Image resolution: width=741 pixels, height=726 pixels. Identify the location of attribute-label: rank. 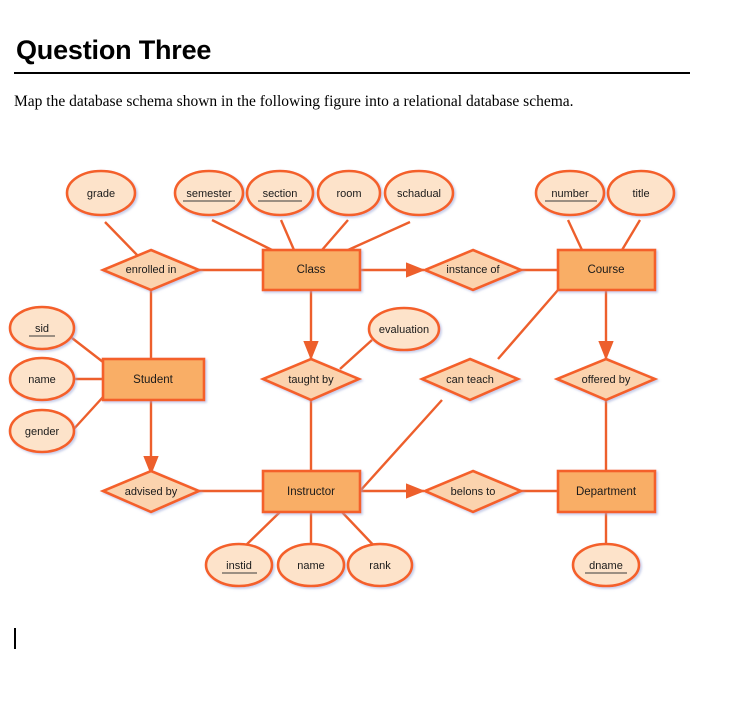
(380, 566).